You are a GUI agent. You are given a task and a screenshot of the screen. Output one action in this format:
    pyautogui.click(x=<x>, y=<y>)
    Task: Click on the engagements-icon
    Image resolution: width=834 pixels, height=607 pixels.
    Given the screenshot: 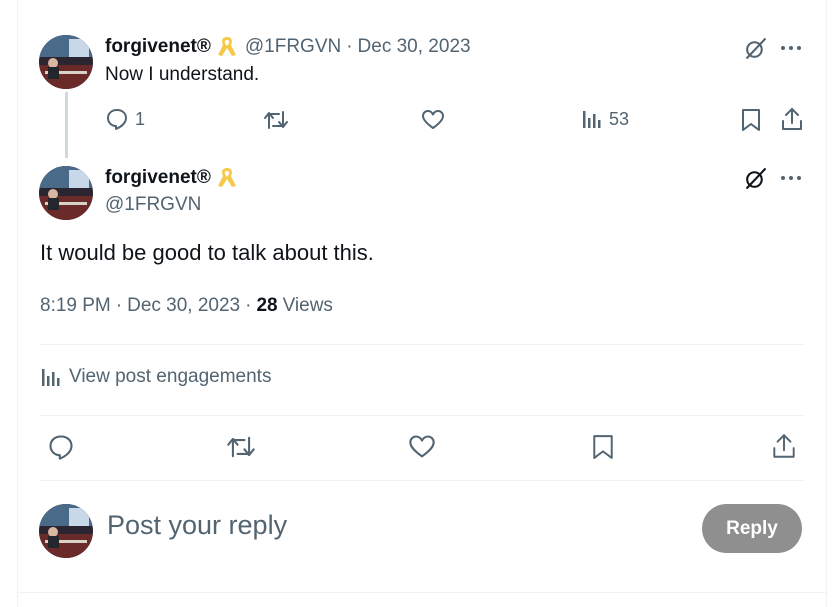 What is the action you would take?
    pyautogui.click(x=51, y=377)
    